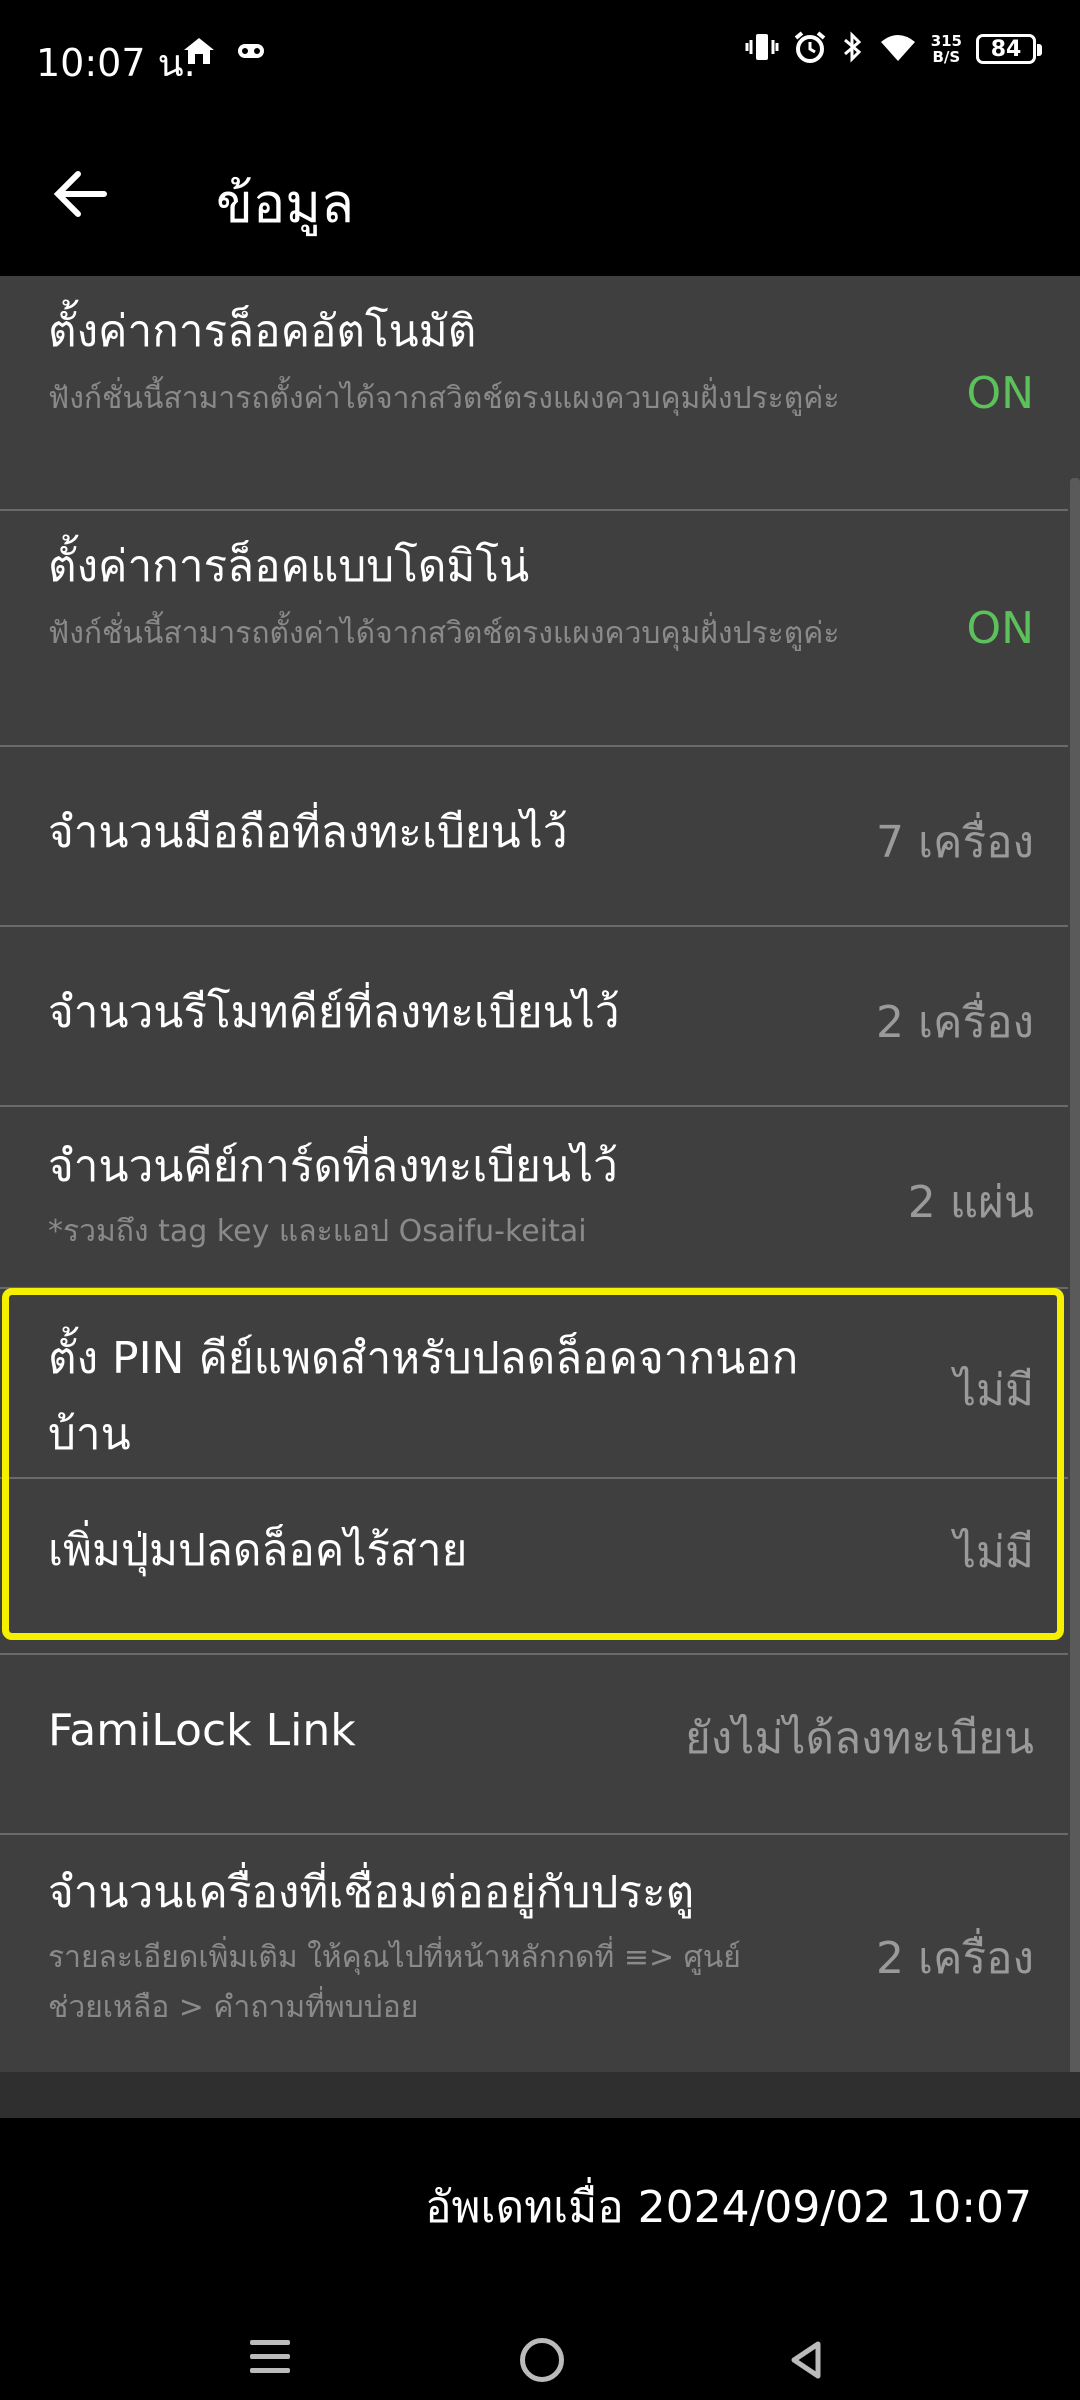  I want to click on network-speed: 315 B/S, so click(946, 49).